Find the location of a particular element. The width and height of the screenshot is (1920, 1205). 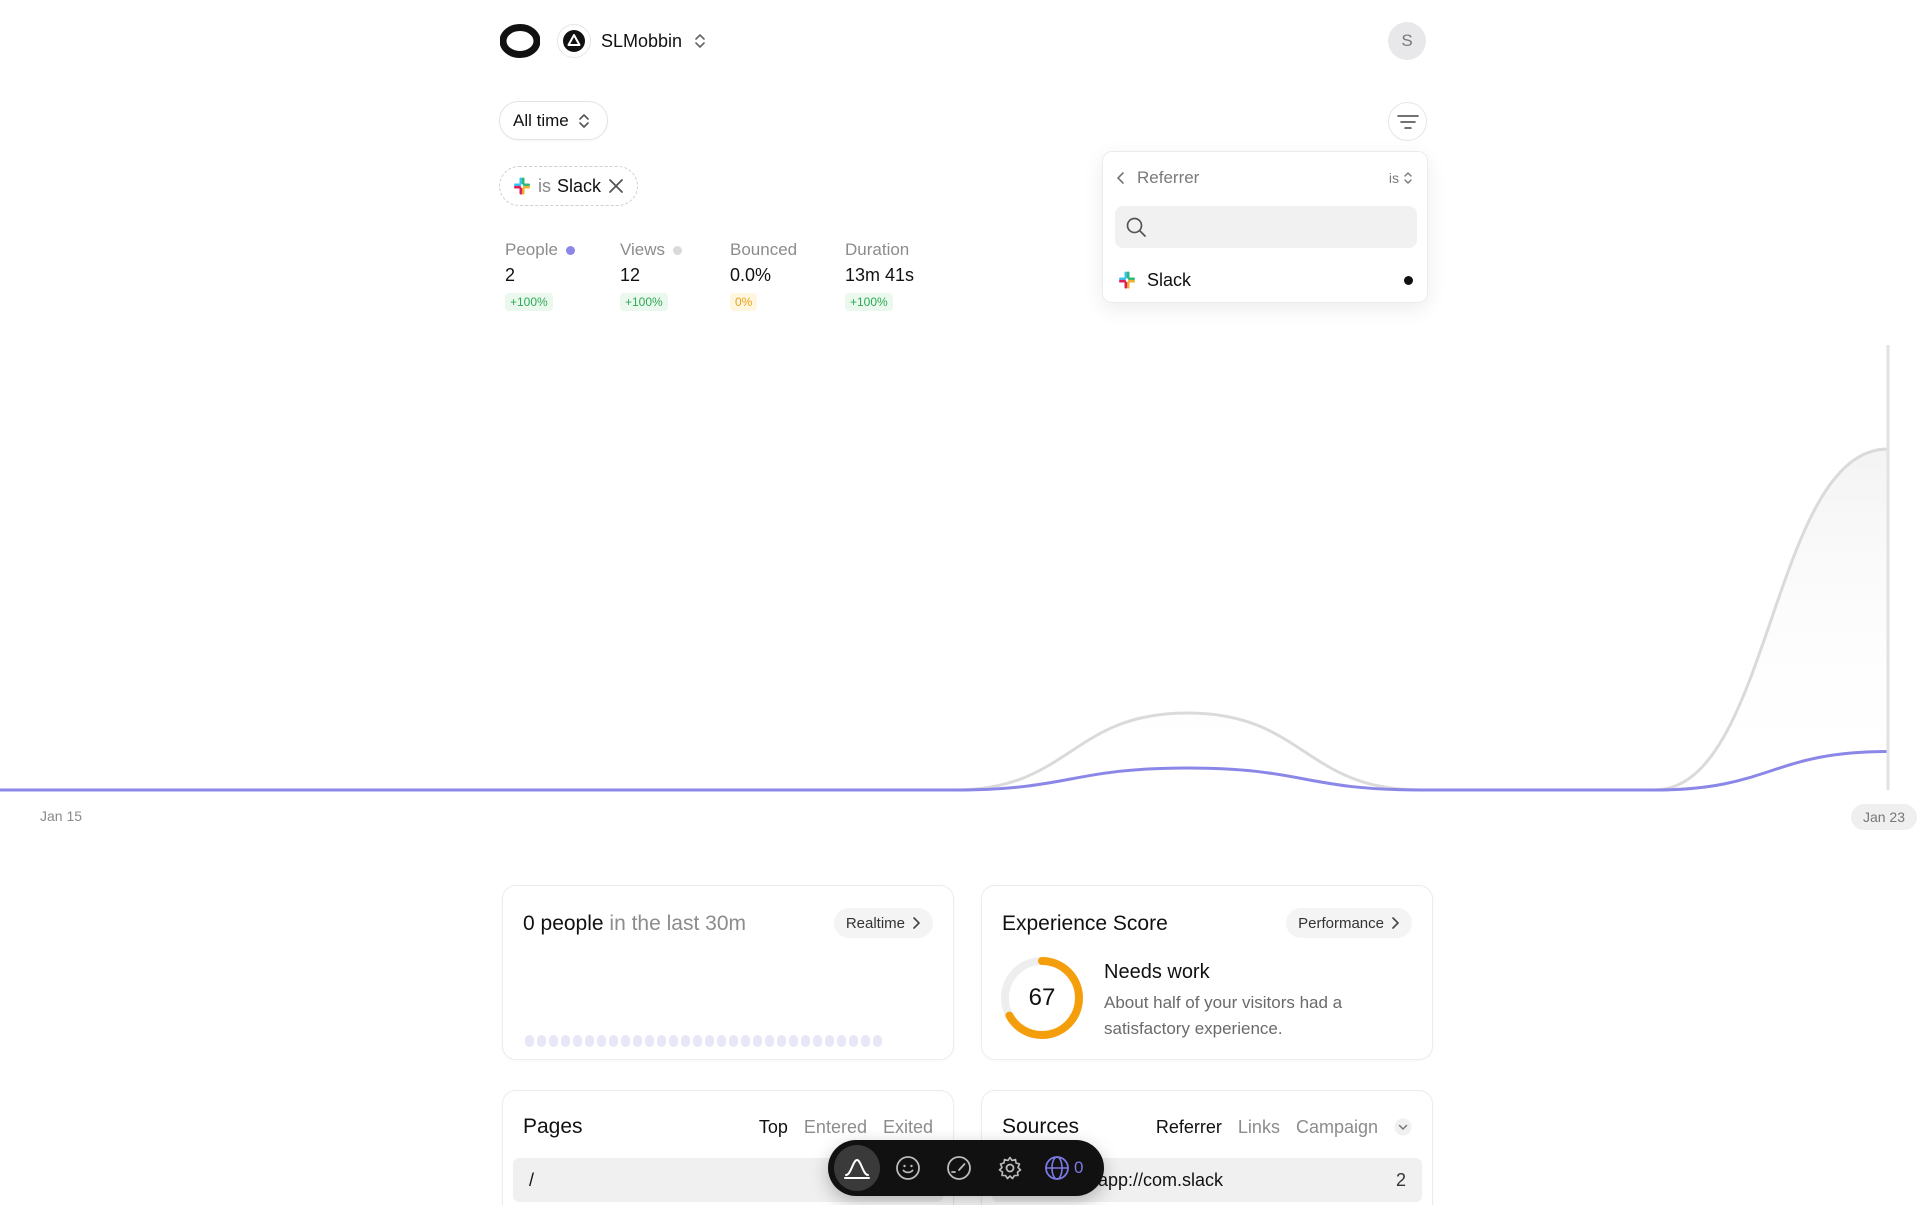

stat-change-badge: 0% is located at coordinates (744, 302).